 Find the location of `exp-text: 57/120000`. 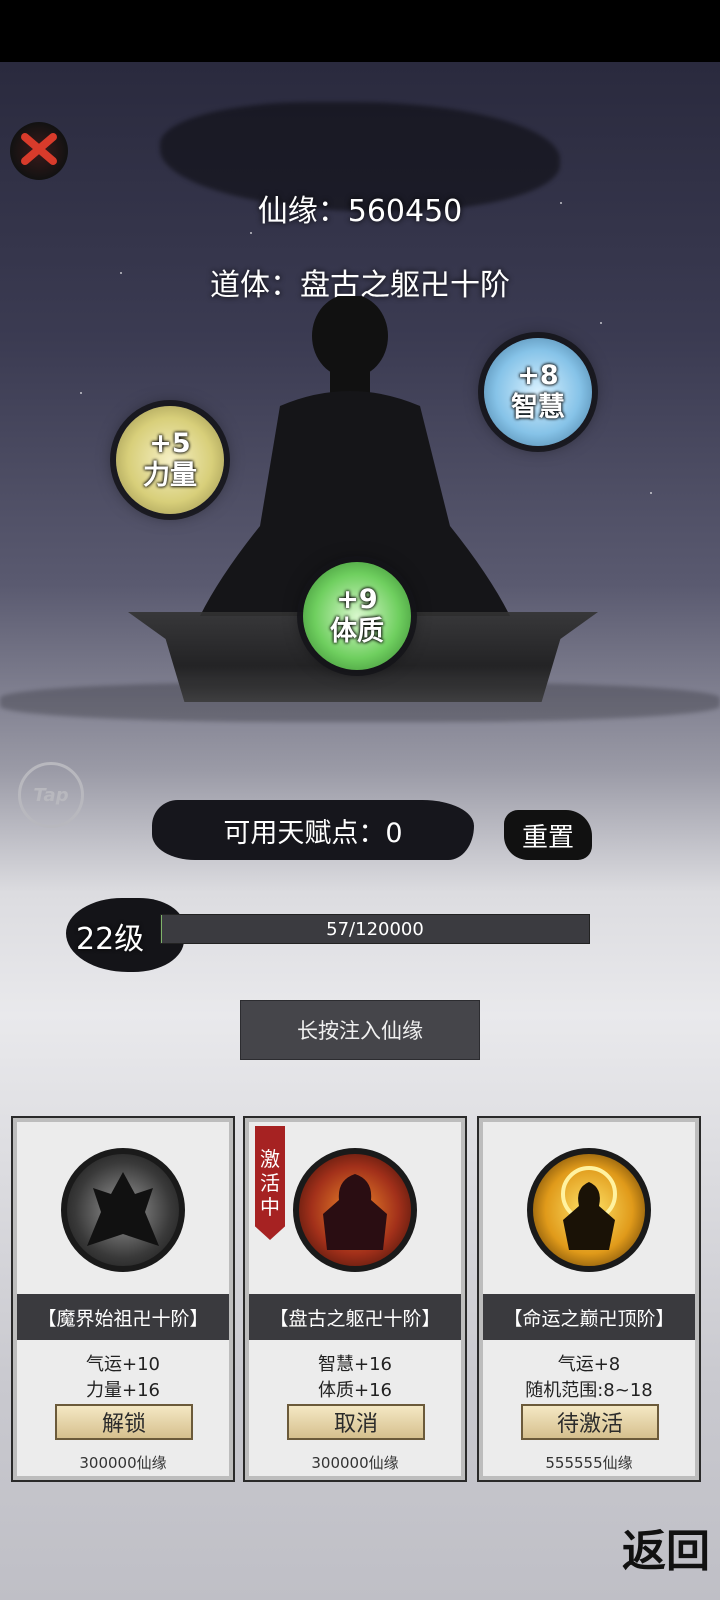

exp-text: 57/120000 is located at coordinates (375, 929).